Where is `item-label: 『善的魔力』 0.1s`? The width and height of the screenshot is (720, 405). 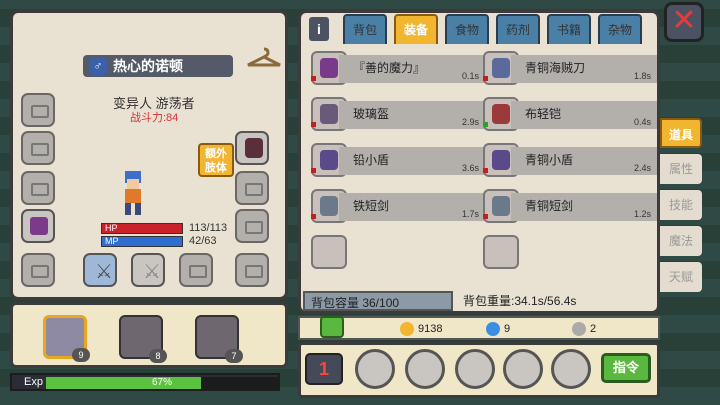 item-label: 『善的魔力』 0.1s is located at coordinates (412, 69).